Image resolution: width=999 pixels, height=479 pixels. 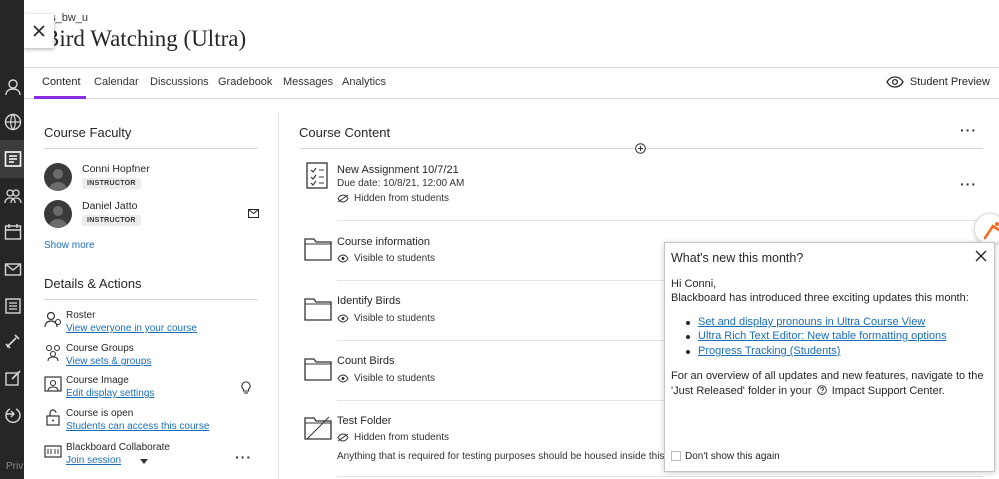 I want to click on assignment-icon, so click(x=317, y=175).